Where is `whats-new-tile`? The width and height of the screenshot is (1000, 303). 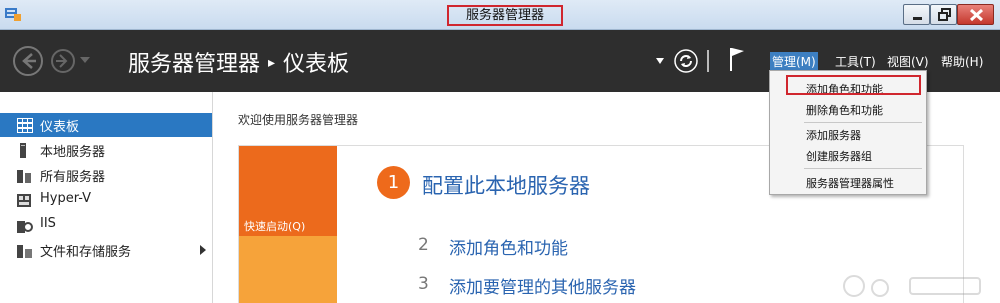 whats-new-tile is located at coordinates (288, 269).